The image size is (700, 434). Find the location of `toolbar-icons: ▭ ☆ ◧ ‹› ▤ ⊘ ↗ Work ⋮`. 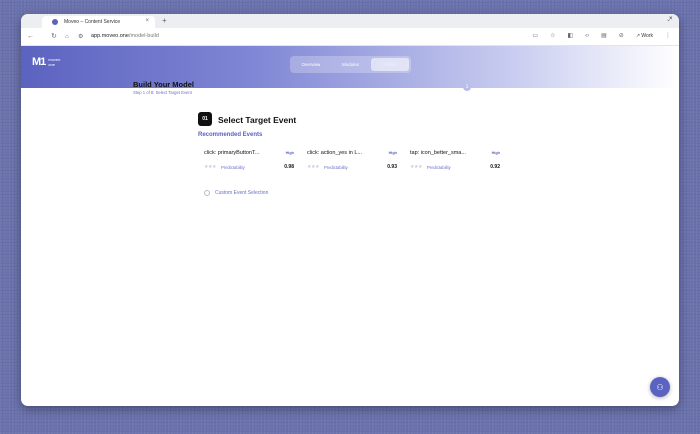

toolbar-icons: ▭ ☆ ◧ ‹› ▤ ⊘ ↗ Work ⋮ is located at coordinates (601, 36).